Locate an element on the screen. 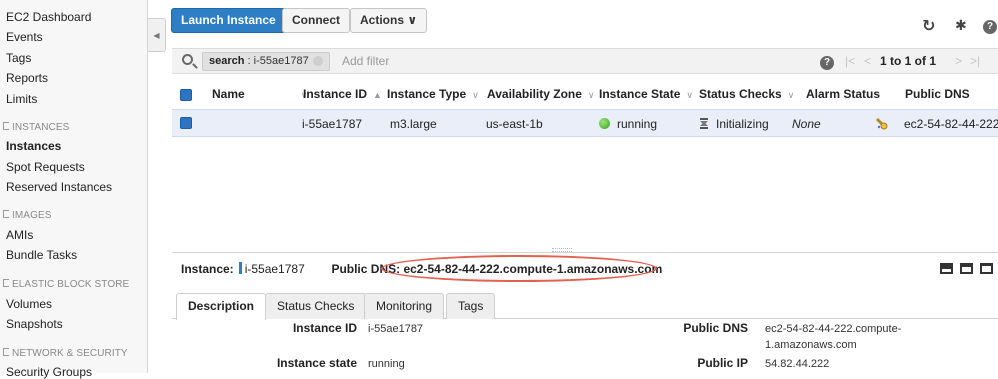 Image resolution: width=998 pixels, height=379 pixels. prev-page-icon: < is located at coordinates (867, 61).